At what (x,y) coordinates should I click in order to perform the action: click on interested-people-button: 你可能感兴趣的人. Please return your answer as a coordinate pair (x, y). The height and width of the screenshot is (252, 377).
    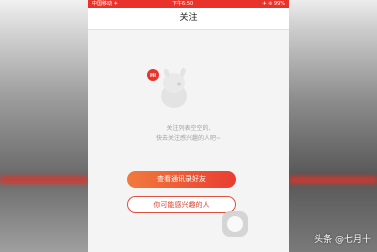
    Looking at the image, I should click on (181, 204).